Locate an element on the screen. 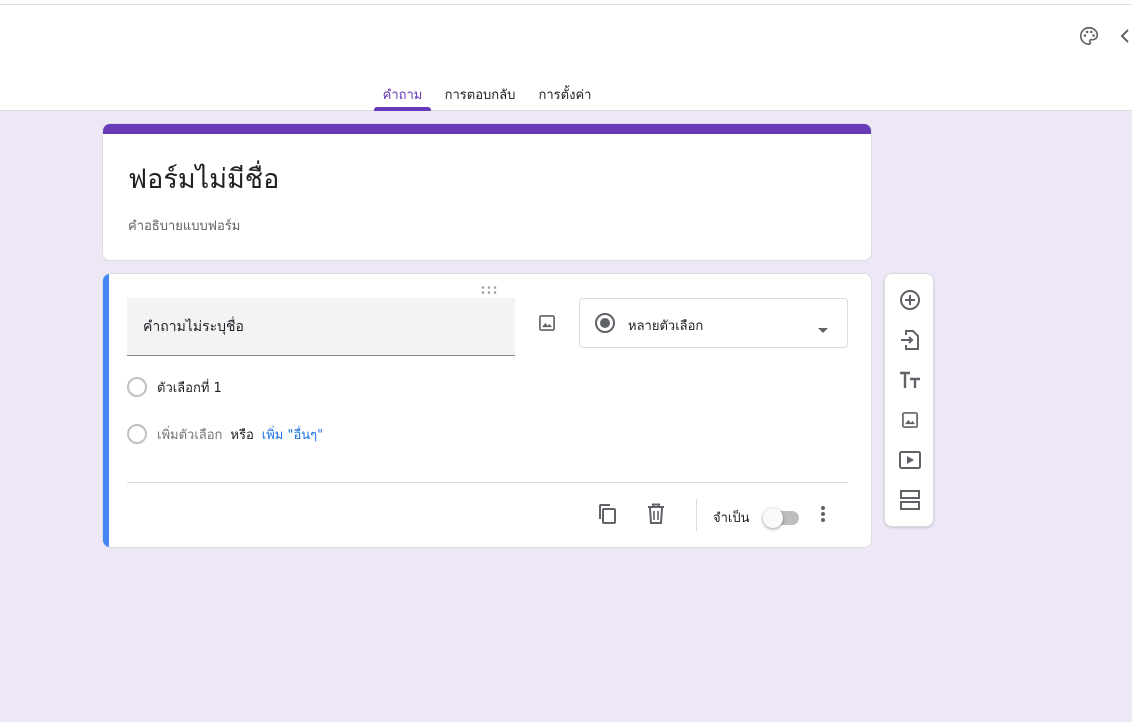  required-toggle is located at coordinates (782, 517).